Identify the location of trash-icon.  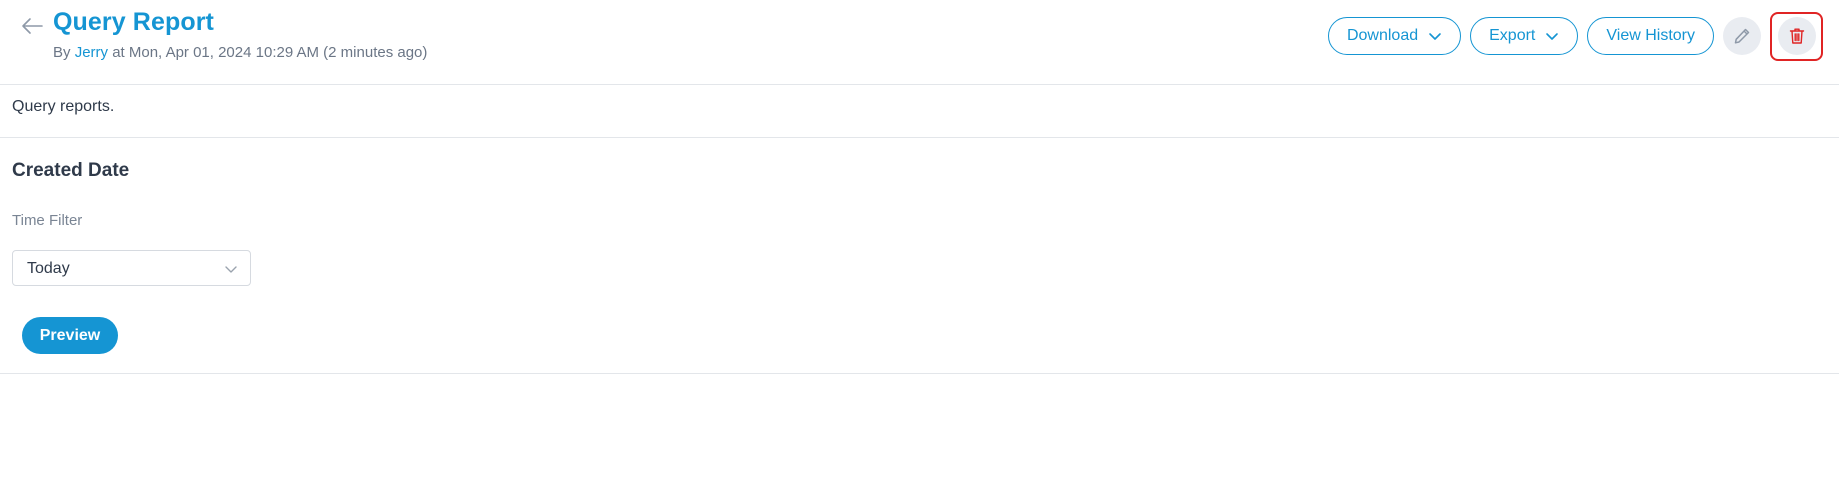
(1796, 36).